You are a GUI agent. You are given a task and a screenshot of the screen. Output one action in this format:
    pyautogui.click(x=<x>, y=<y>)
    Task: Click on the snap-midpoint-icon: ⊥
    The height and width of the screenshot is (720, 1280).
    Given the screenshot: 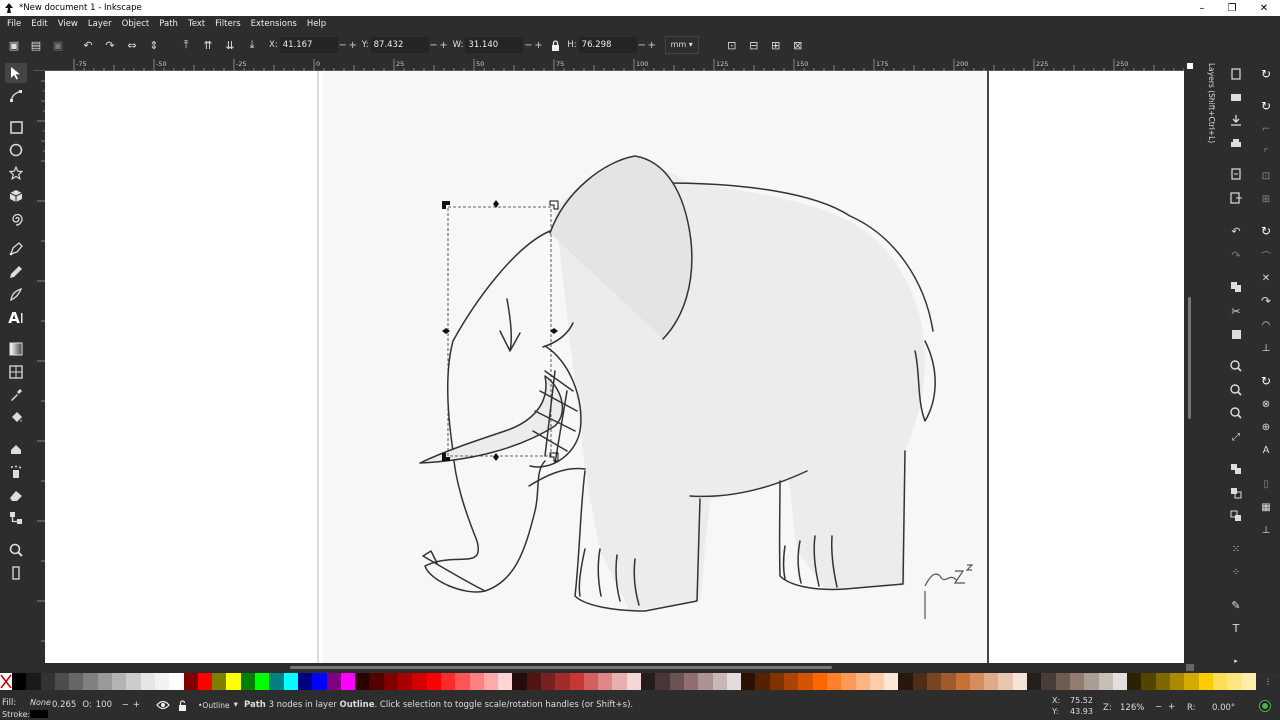 What is the action you would take?
    pyautogui.click(x=1266, y=348)
    